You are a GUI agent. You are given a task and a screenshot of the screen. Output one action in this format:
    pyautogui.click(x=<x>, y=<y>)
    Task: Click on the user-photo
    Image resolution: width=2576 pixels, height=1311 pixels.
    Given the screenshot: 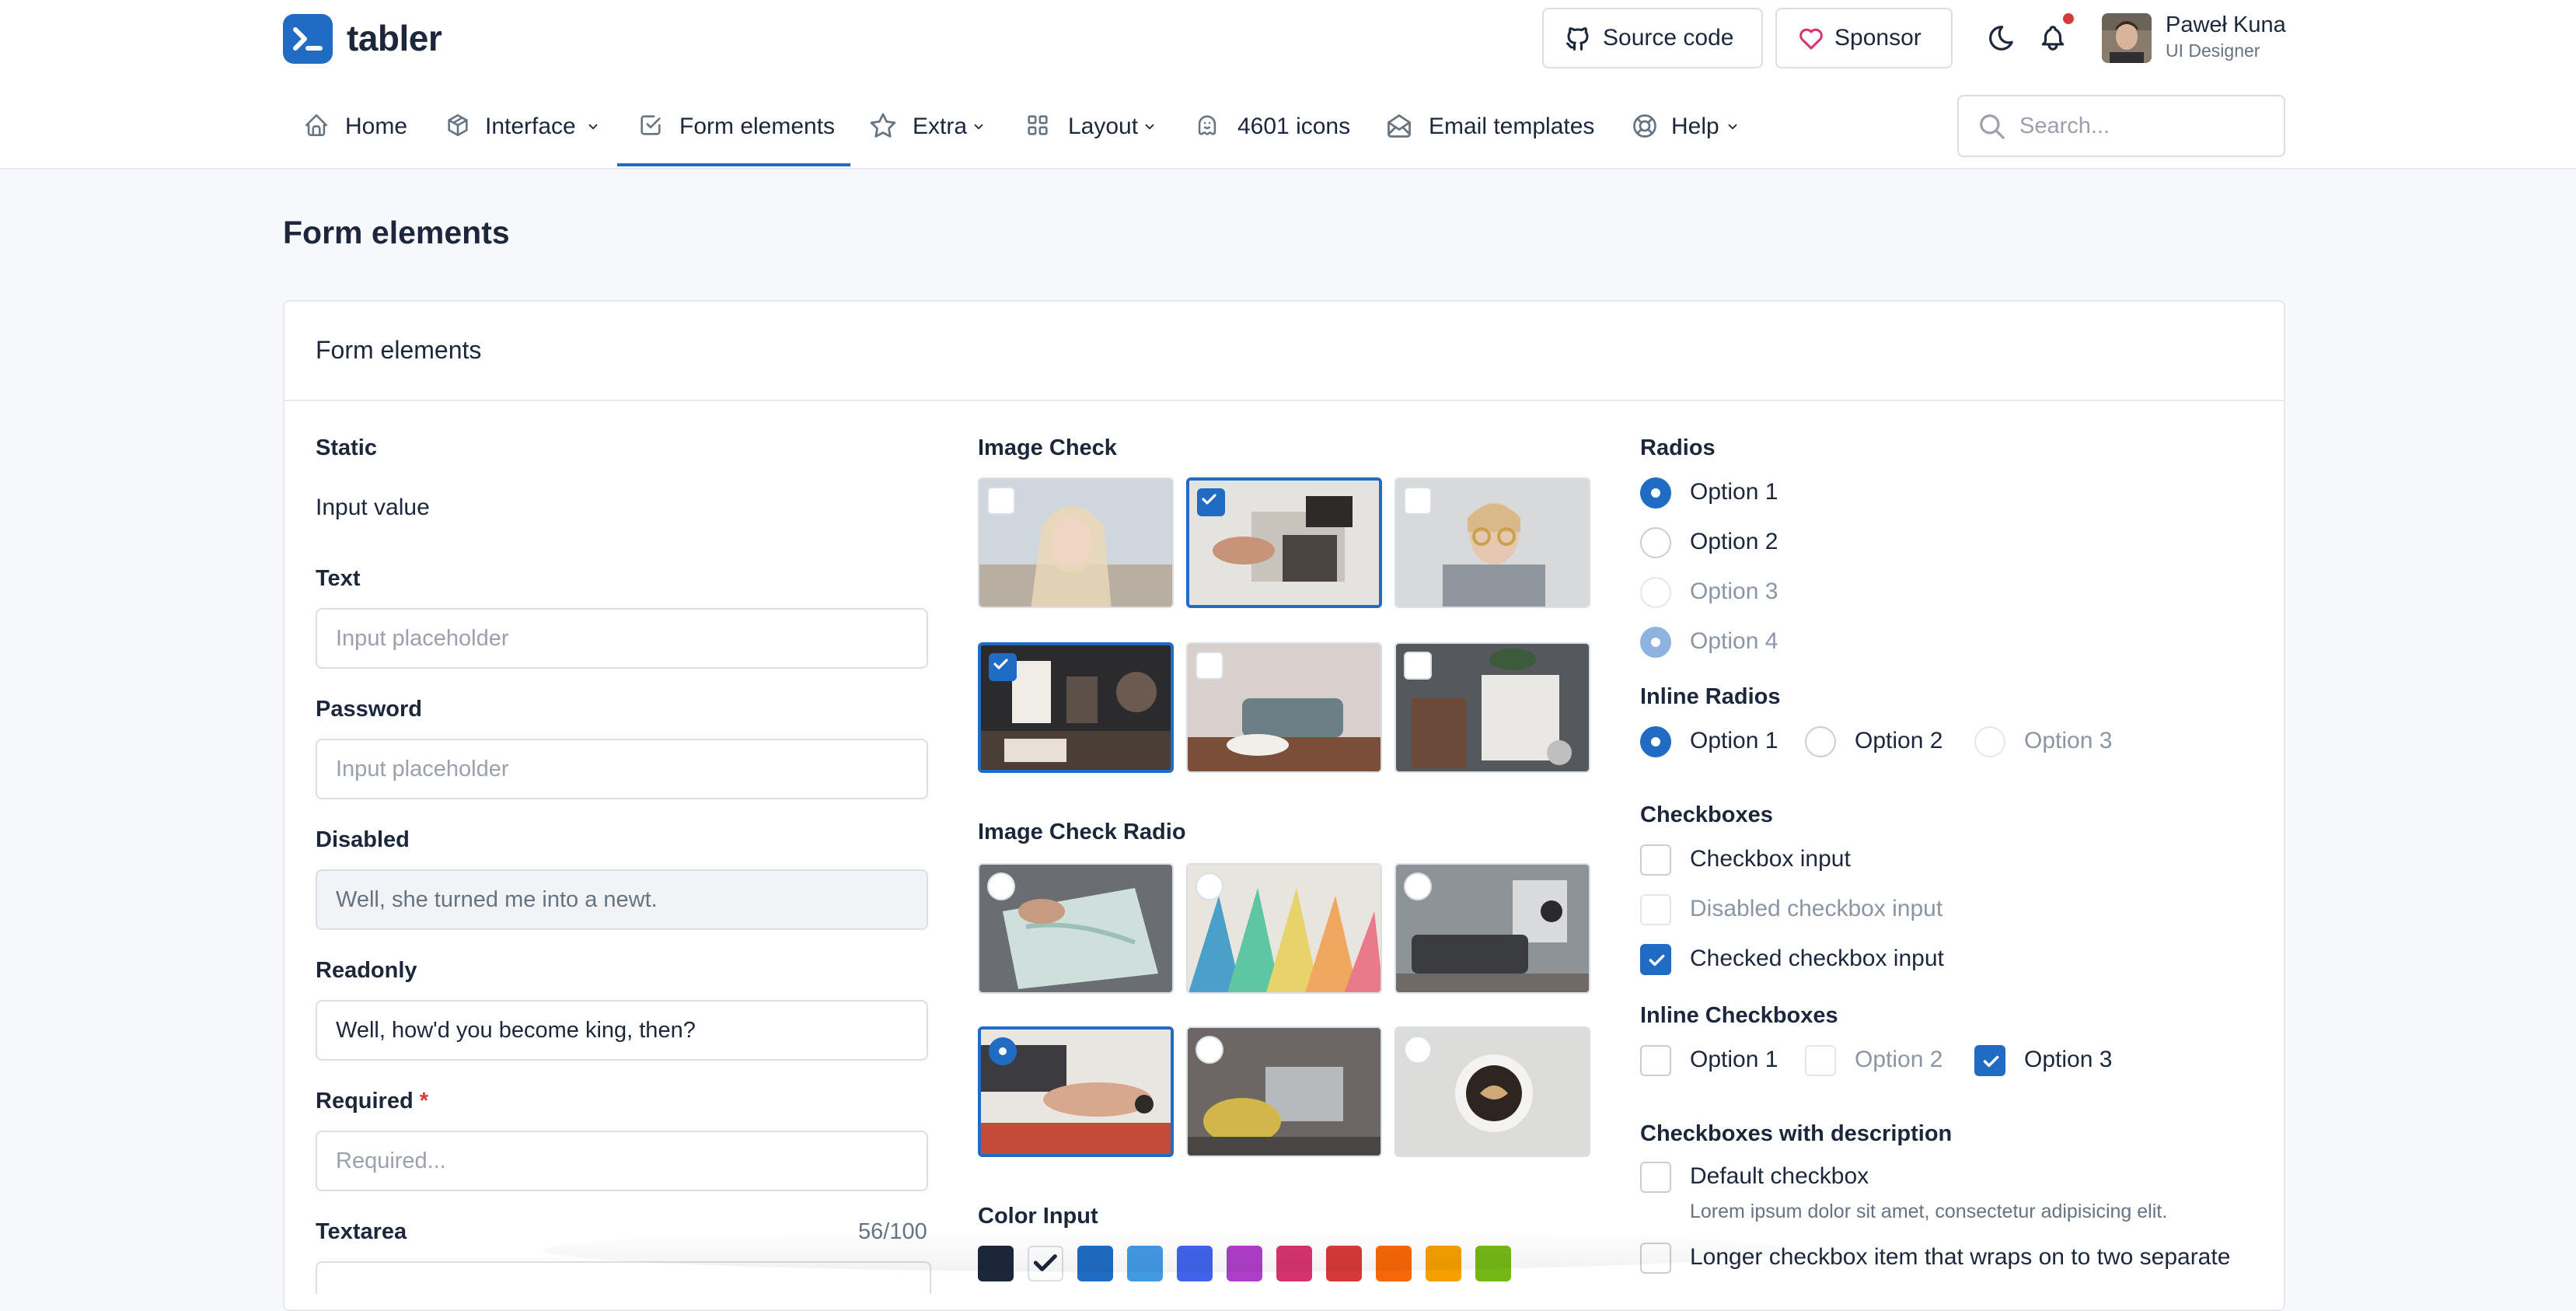 What is the action you would take?
    pyautogui.click(x=2127, y=38)
    